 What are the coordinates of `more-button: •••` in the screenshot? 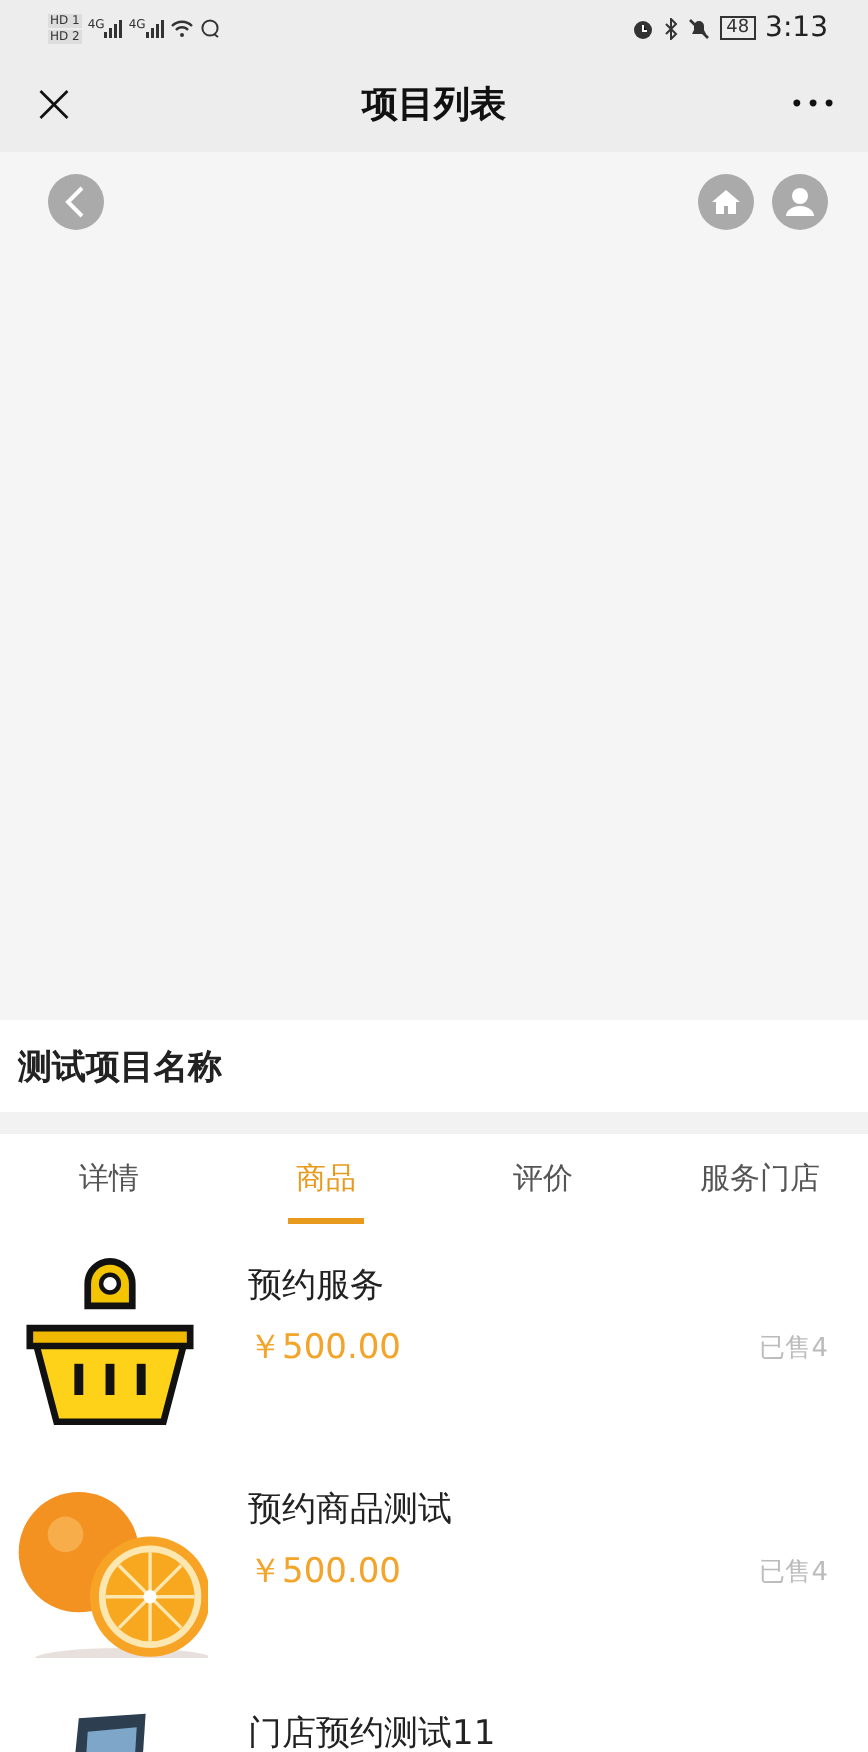 It's located at (814, 104).